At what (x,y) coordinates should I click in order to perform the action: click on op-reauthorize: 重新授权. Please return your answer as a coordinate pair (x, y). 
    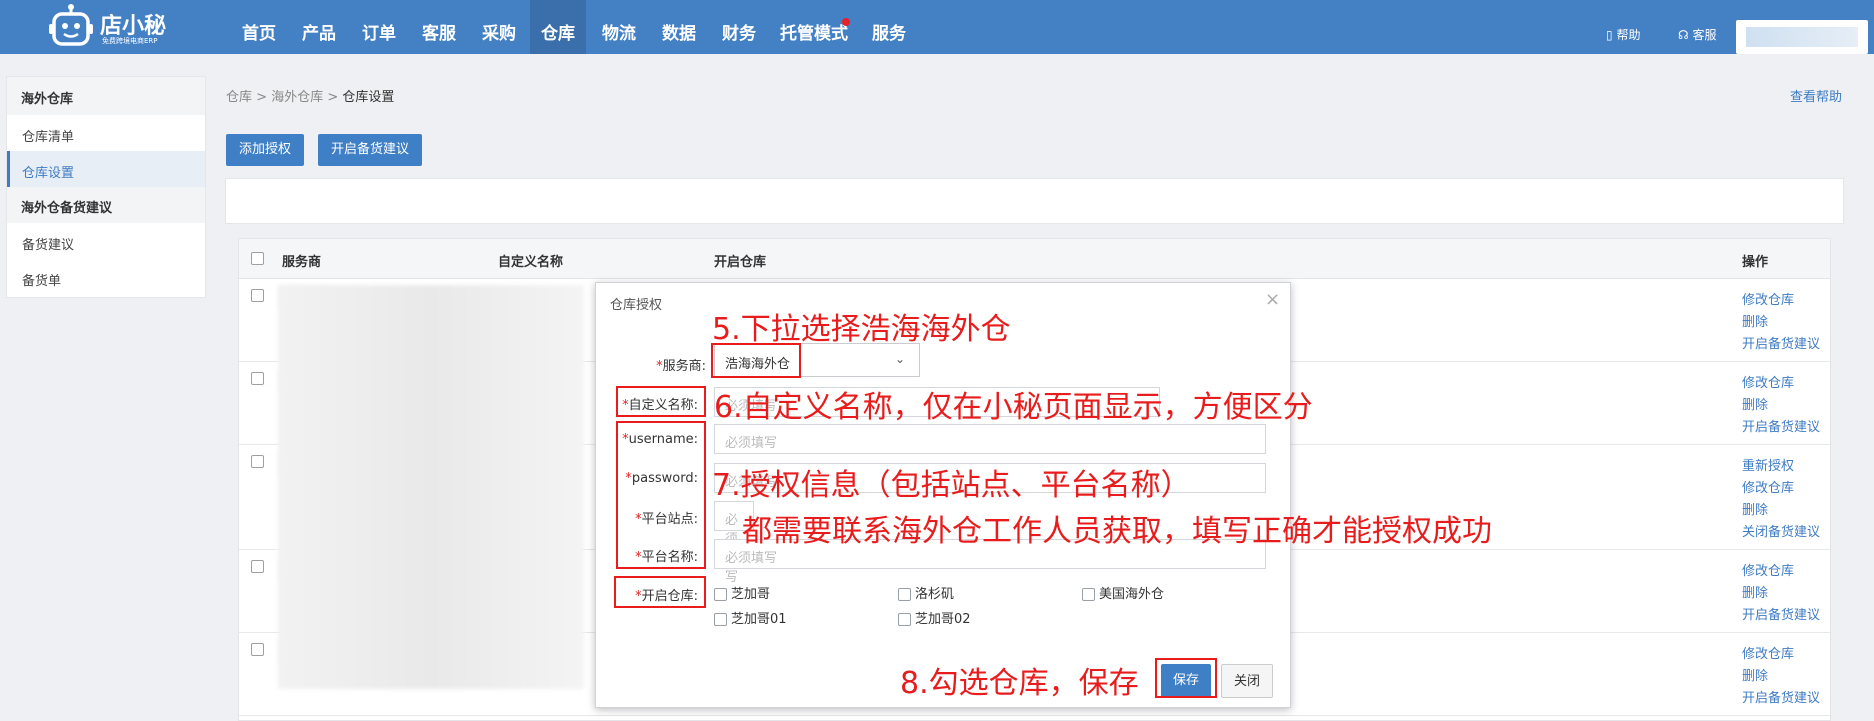
    Looking at the image, I should click on (1768, 464).